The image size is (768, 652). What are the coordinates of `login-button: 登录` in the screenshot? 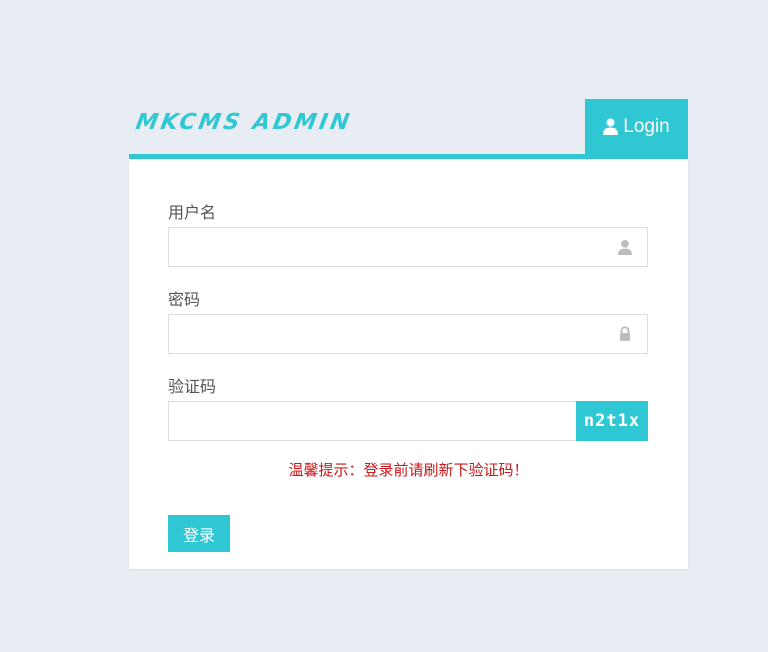 It's located at (199, 533).